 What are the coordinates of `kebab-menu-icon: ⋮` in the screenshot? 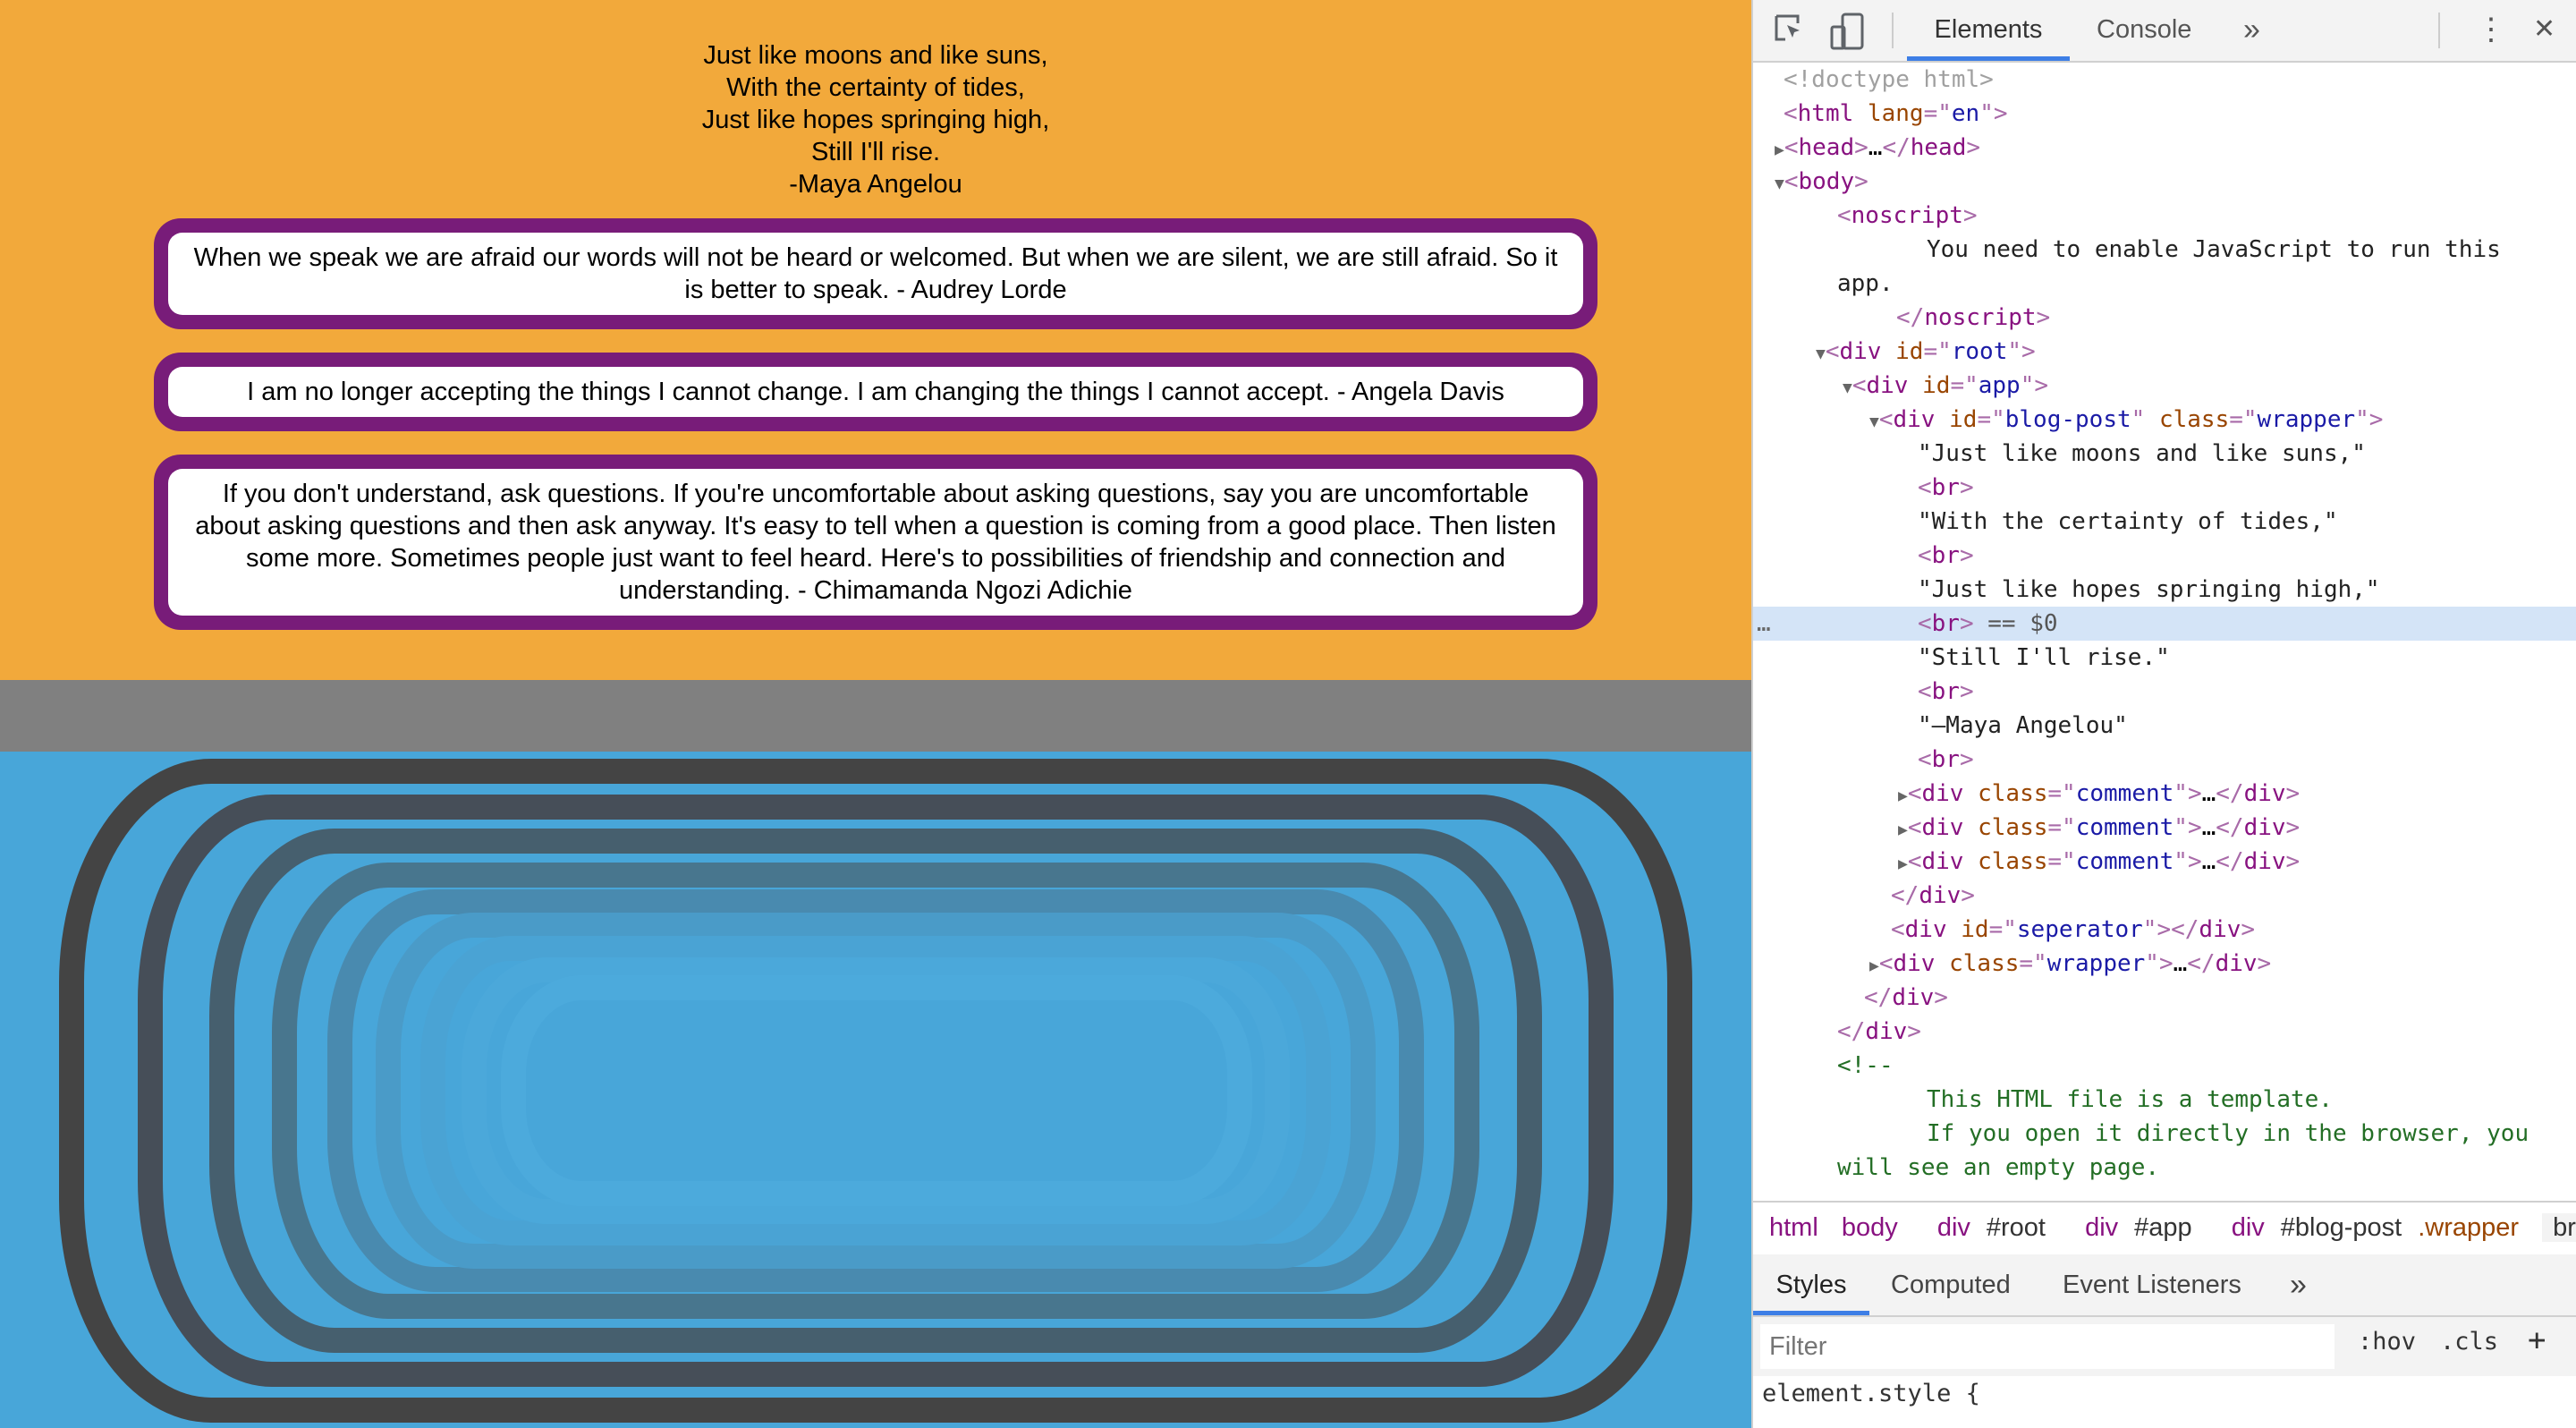 It's located at (2491, 30).